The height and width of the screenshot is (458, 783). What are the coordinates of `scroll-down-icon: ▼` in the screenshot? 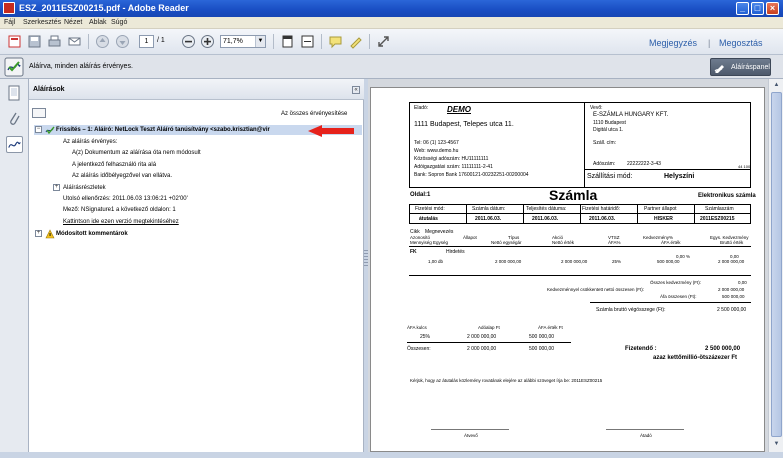 It's located at (776, 444).